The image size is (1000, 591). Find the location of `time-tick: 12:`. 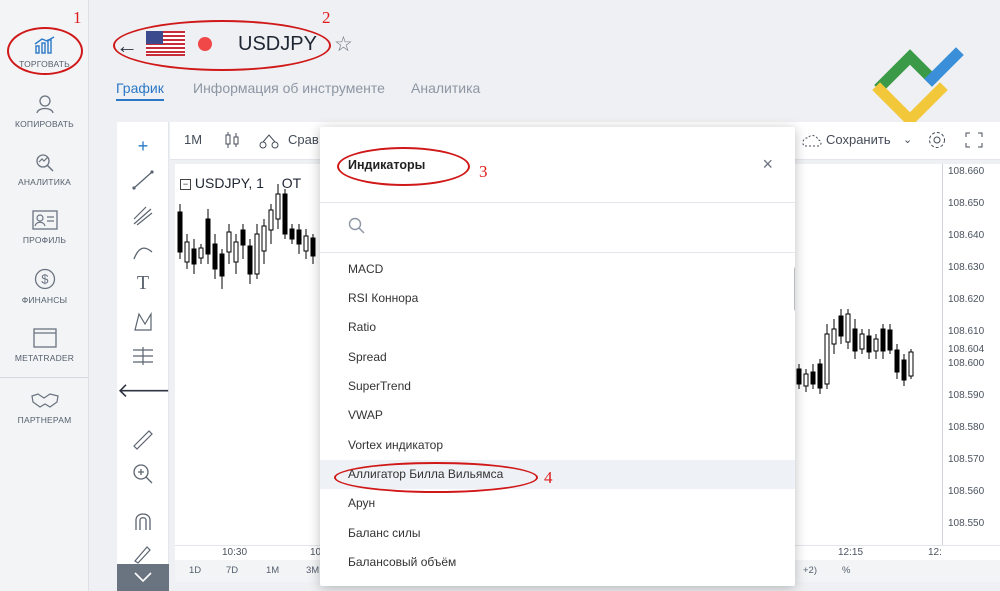

time-tick: 12: is located at coordinates (935, 552).